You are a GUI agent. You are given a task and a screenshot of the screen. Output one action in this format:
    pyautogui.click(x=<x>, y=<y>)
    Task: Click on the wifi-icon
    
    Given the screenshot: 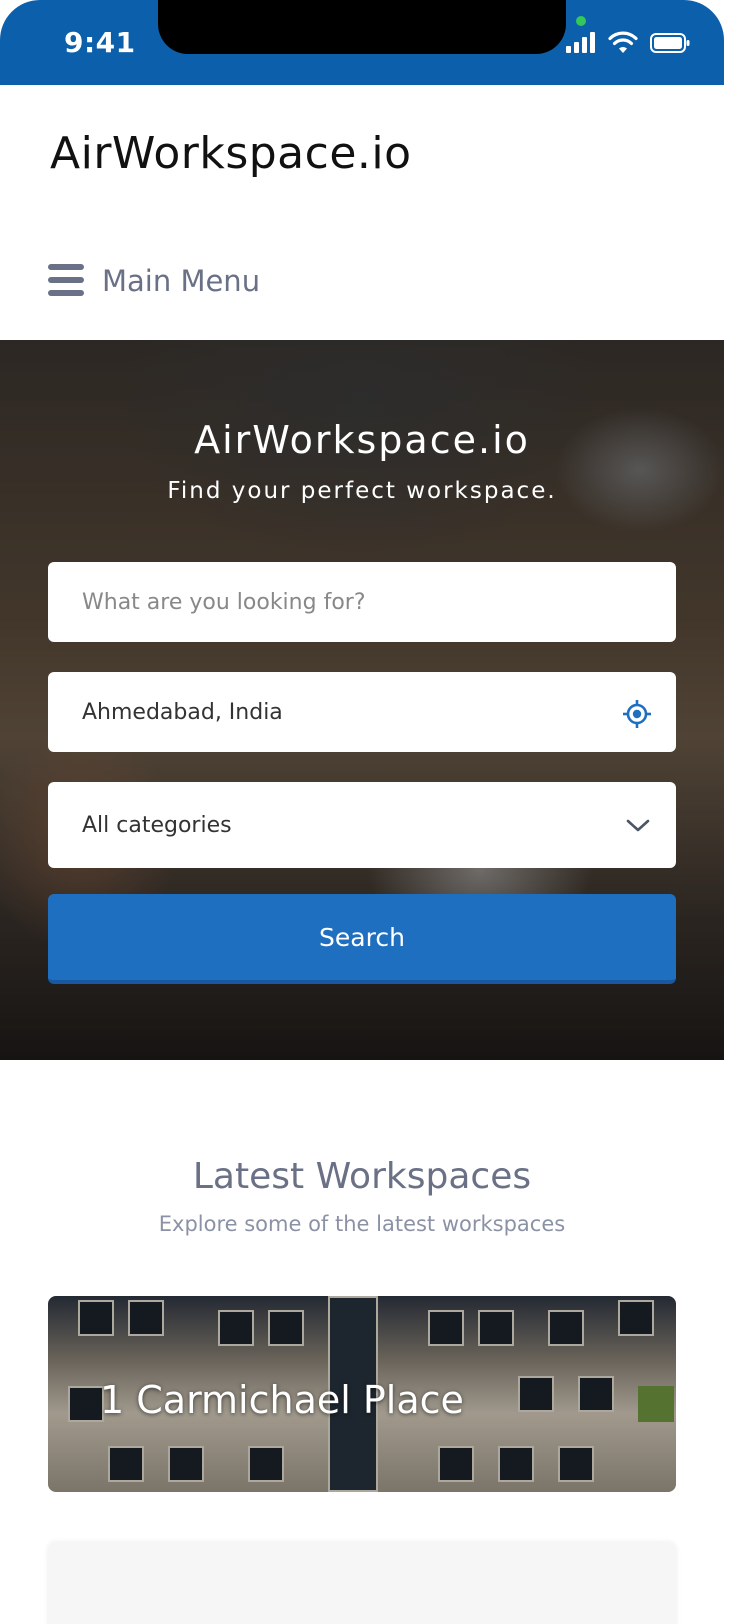 What is the action you would take?
    pyautogui.click(x=623, y=42)
    